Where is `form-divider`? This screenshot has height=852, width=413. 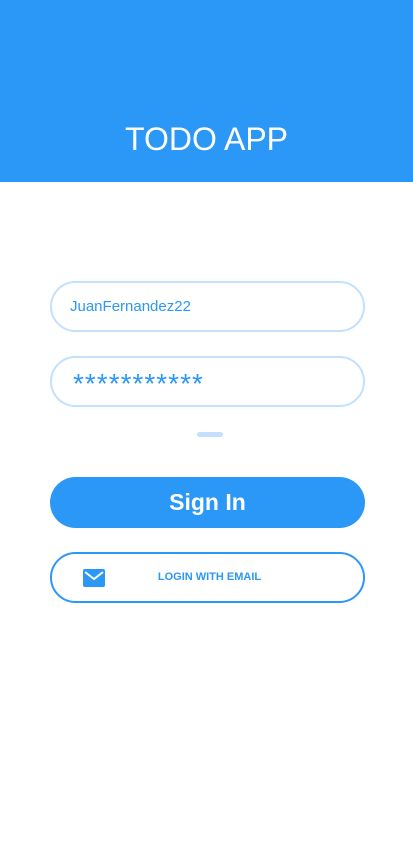 form-divider is located at coordinates (210, 434).